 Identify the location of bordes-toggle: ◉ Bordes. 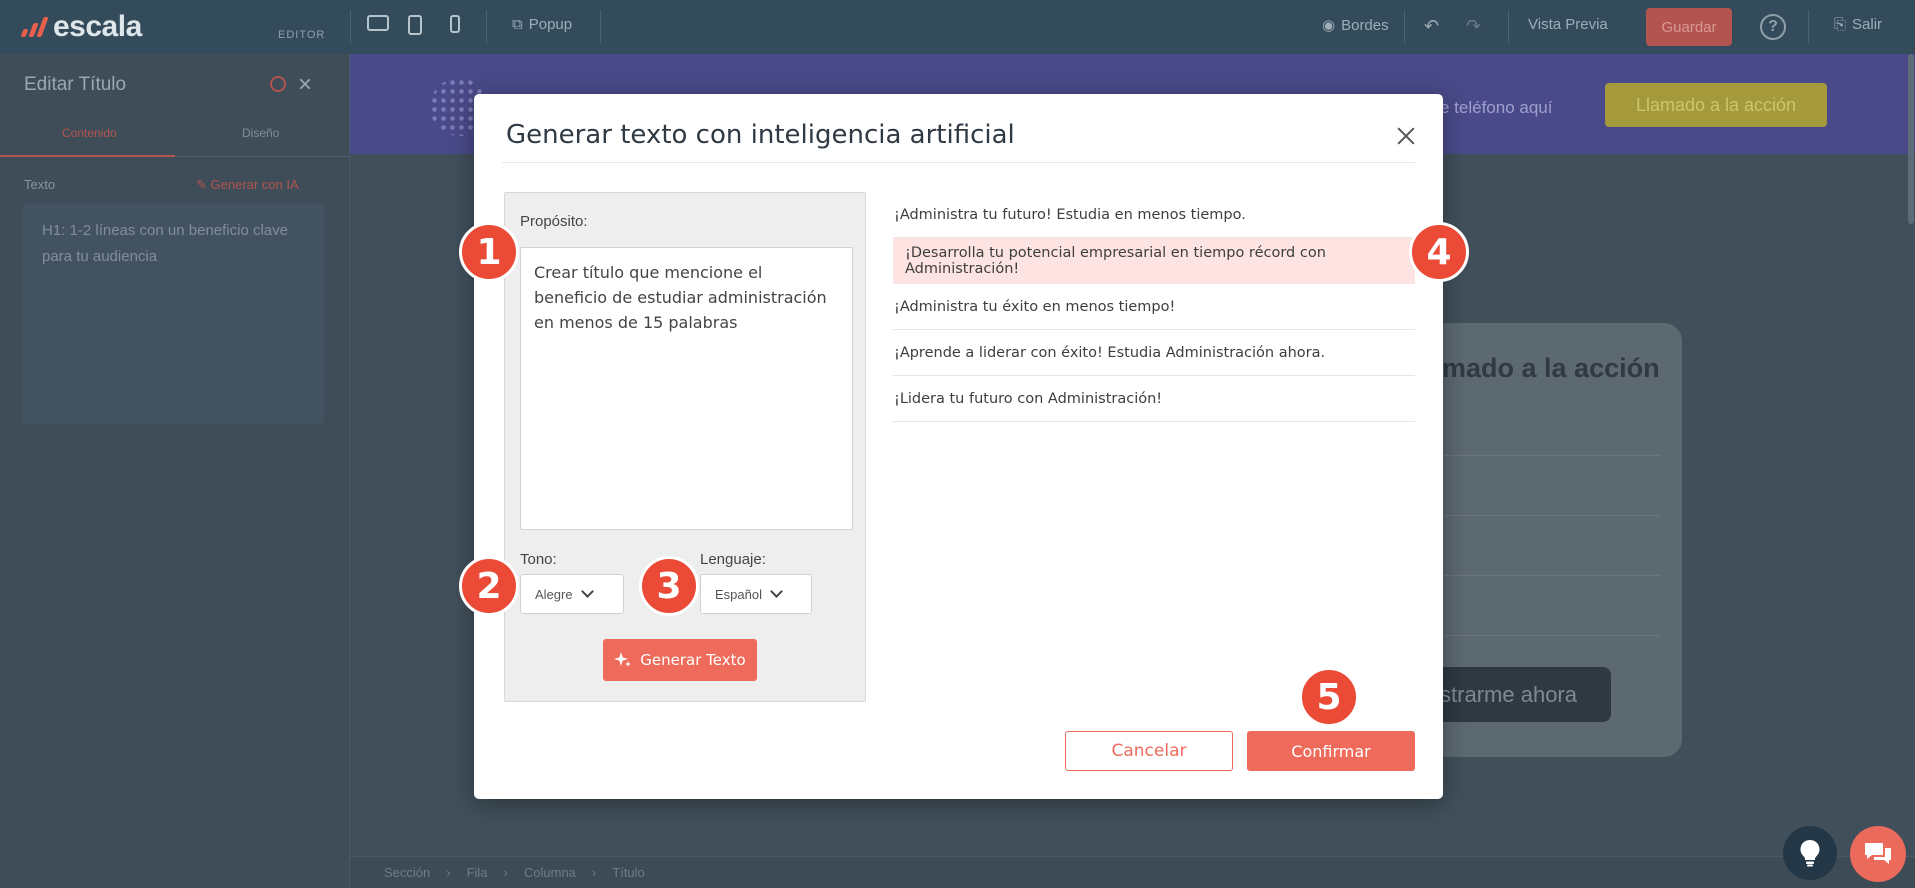
(1355, 25).